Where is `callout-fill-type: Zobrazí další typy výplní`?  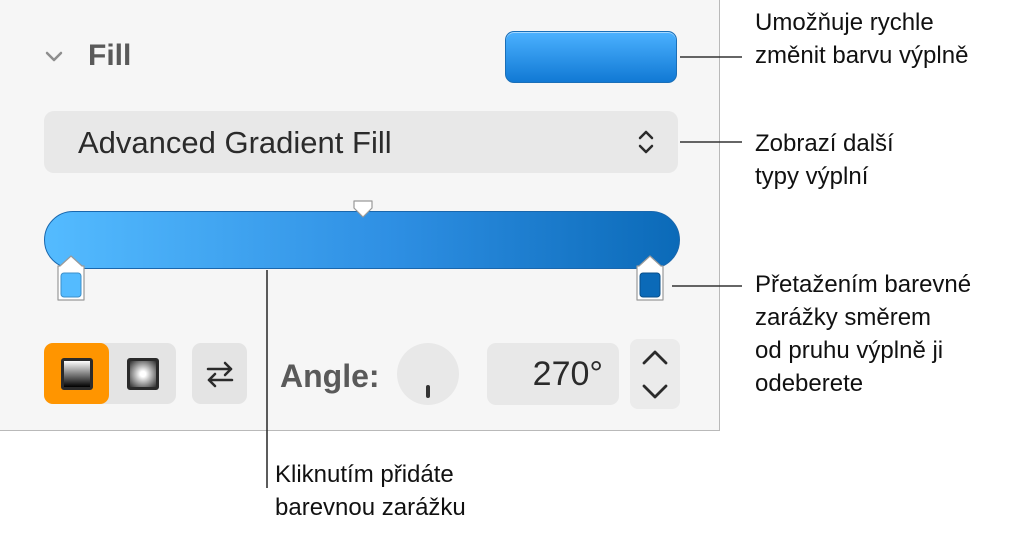
callout-fill-type: Zobrazí další typy výplní is located at coordinates (824, 160).